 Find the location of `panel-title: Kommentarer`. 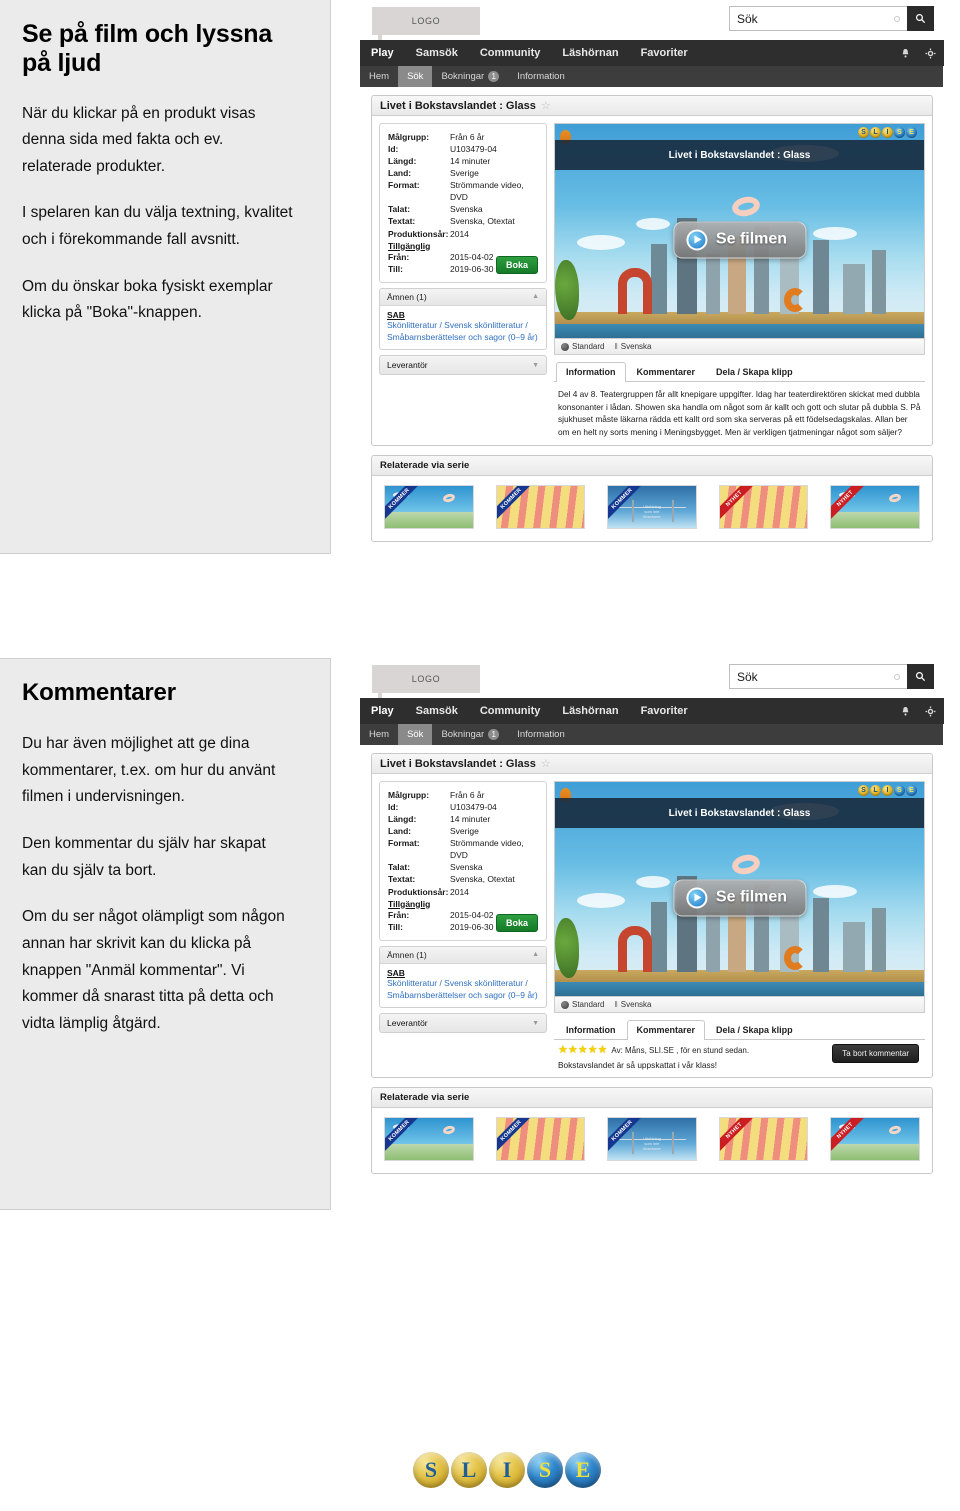

panel-title: Kommentarer is located at coordinates (99, 692).